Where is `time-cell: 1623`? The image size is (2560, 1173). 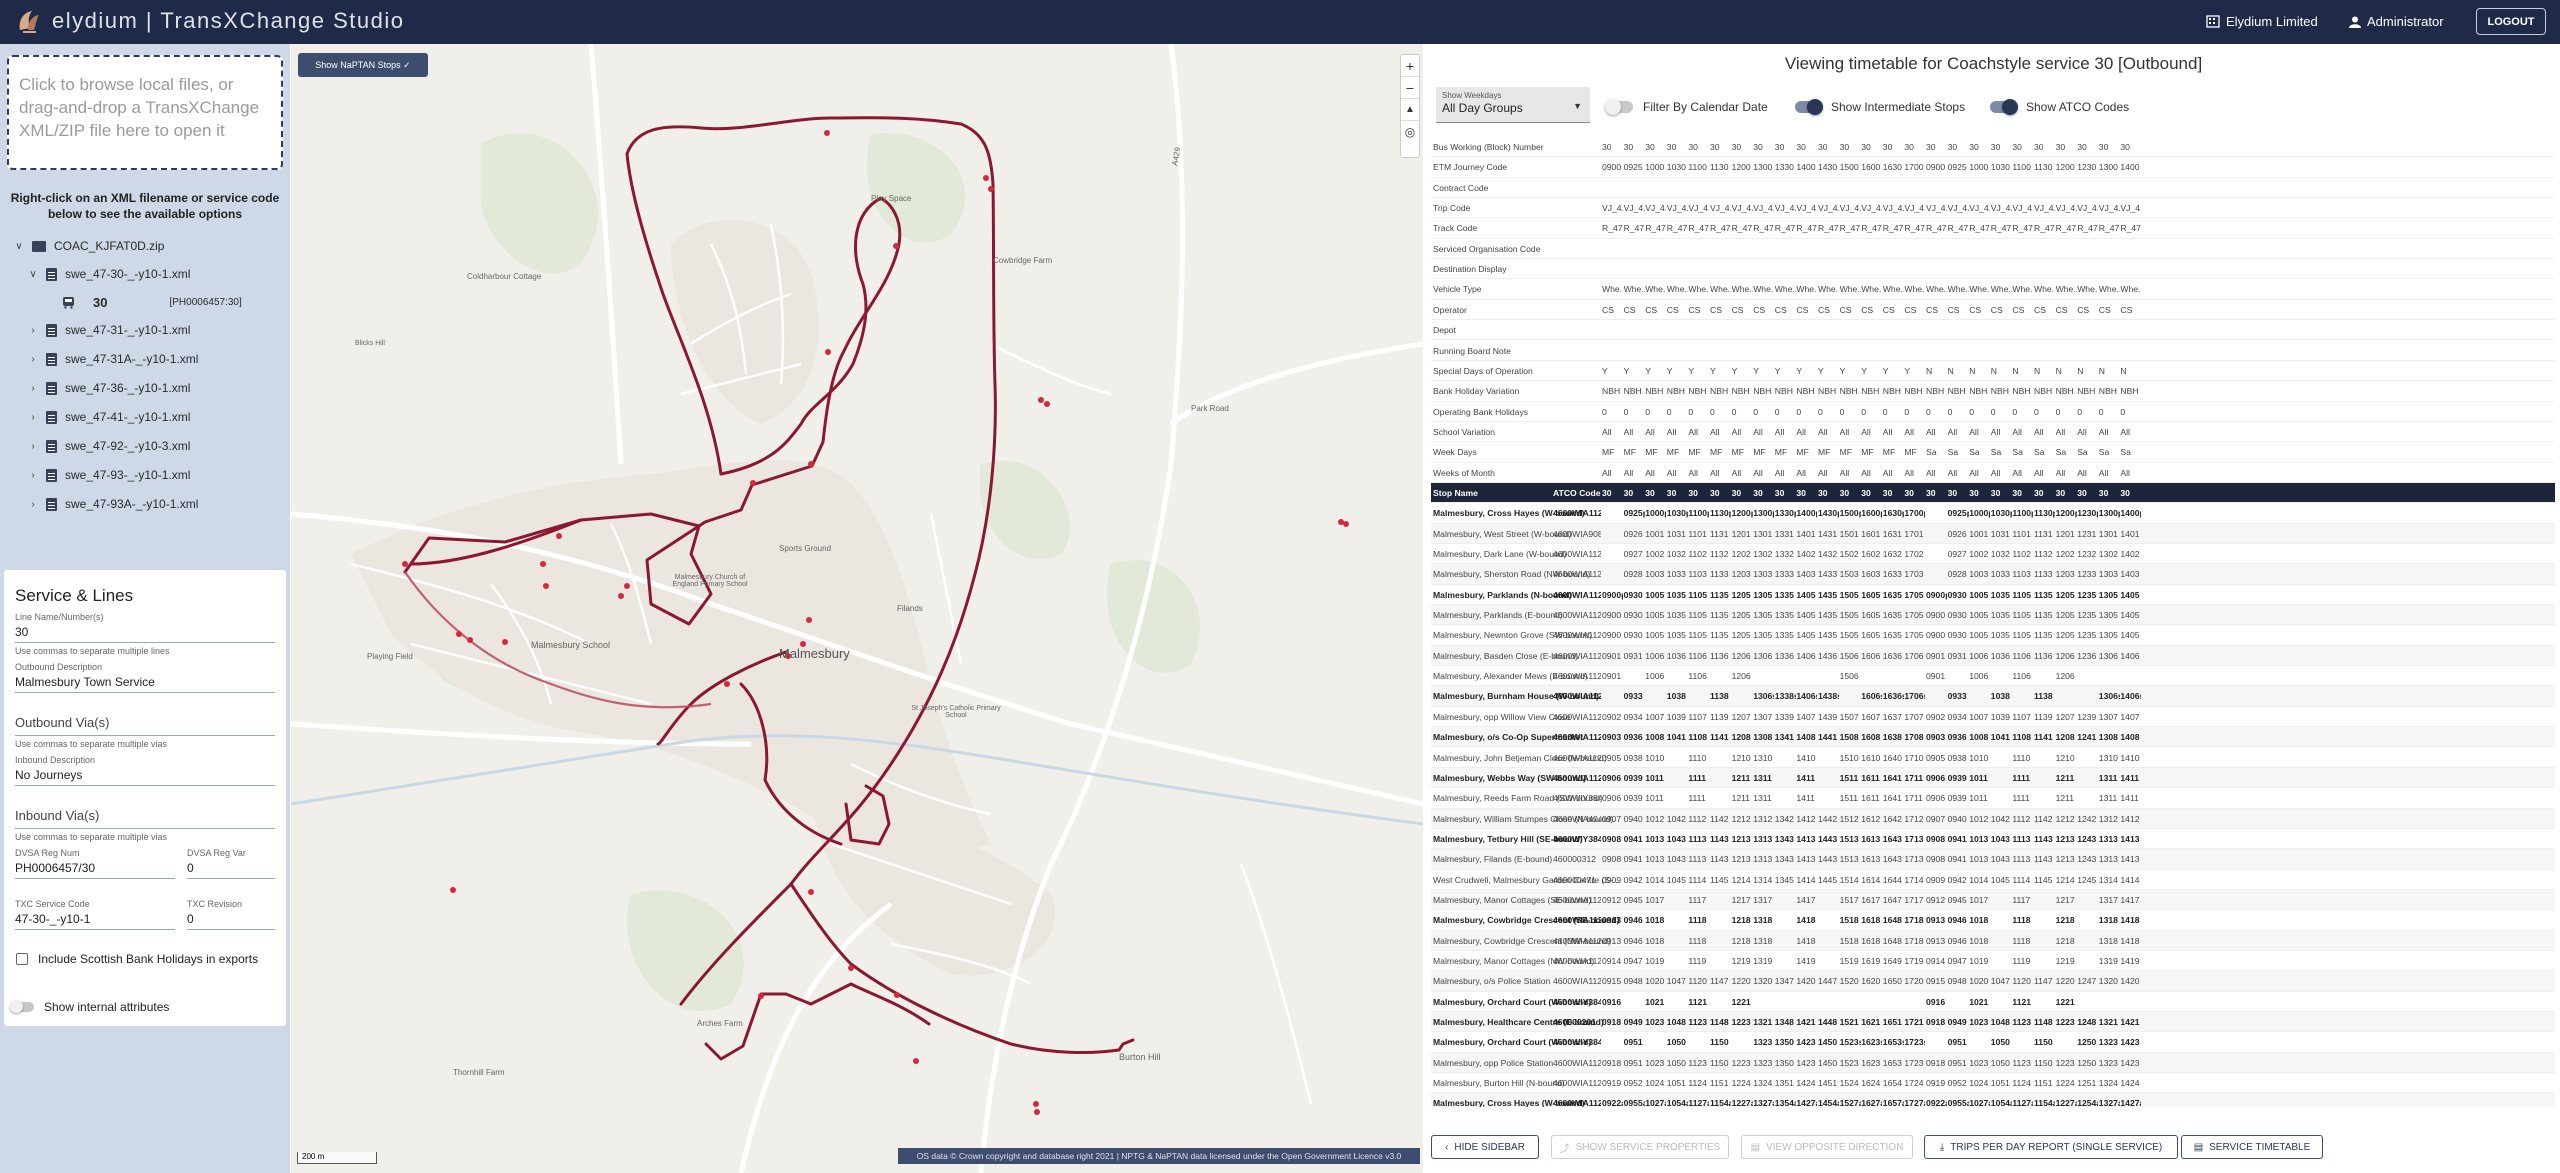
time-cell: 1623 is located at coordinates (1871, 1063).